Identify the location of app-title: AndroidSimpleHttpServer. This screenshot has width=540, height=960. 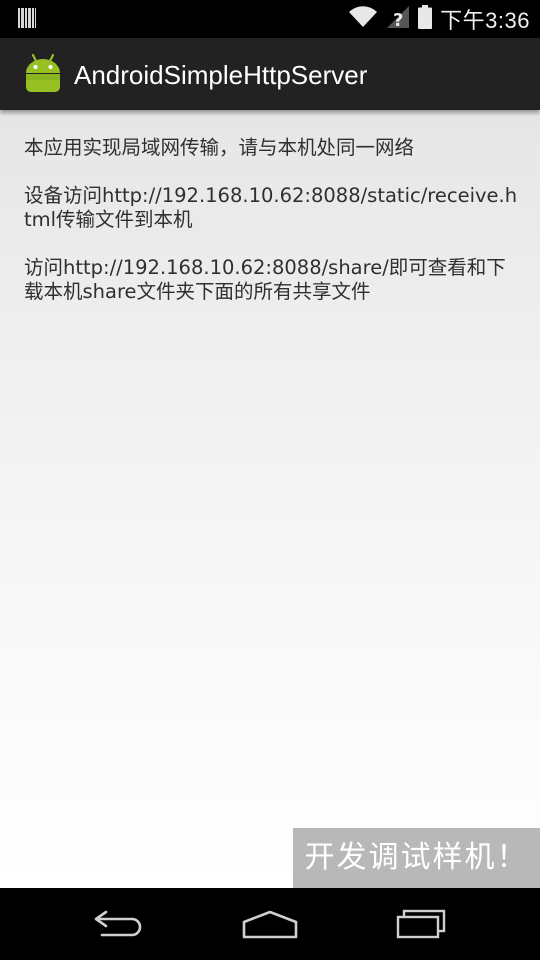
(221, 75).